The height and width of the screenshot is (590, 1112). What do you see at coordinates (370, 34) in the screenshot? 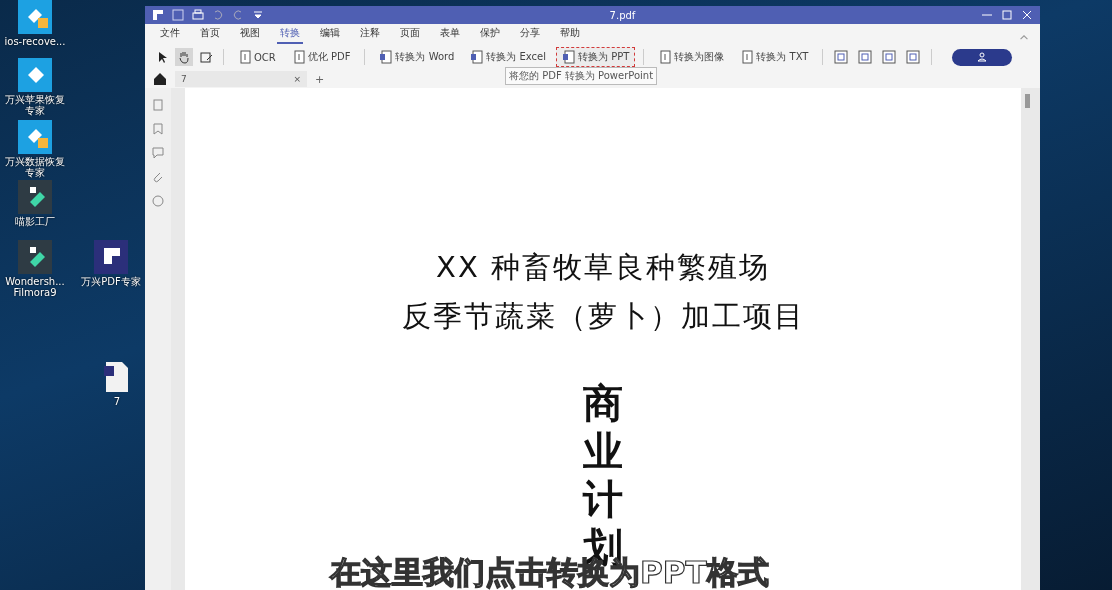
I see `menu-tab: 注释` at bounding box center [370, 34].